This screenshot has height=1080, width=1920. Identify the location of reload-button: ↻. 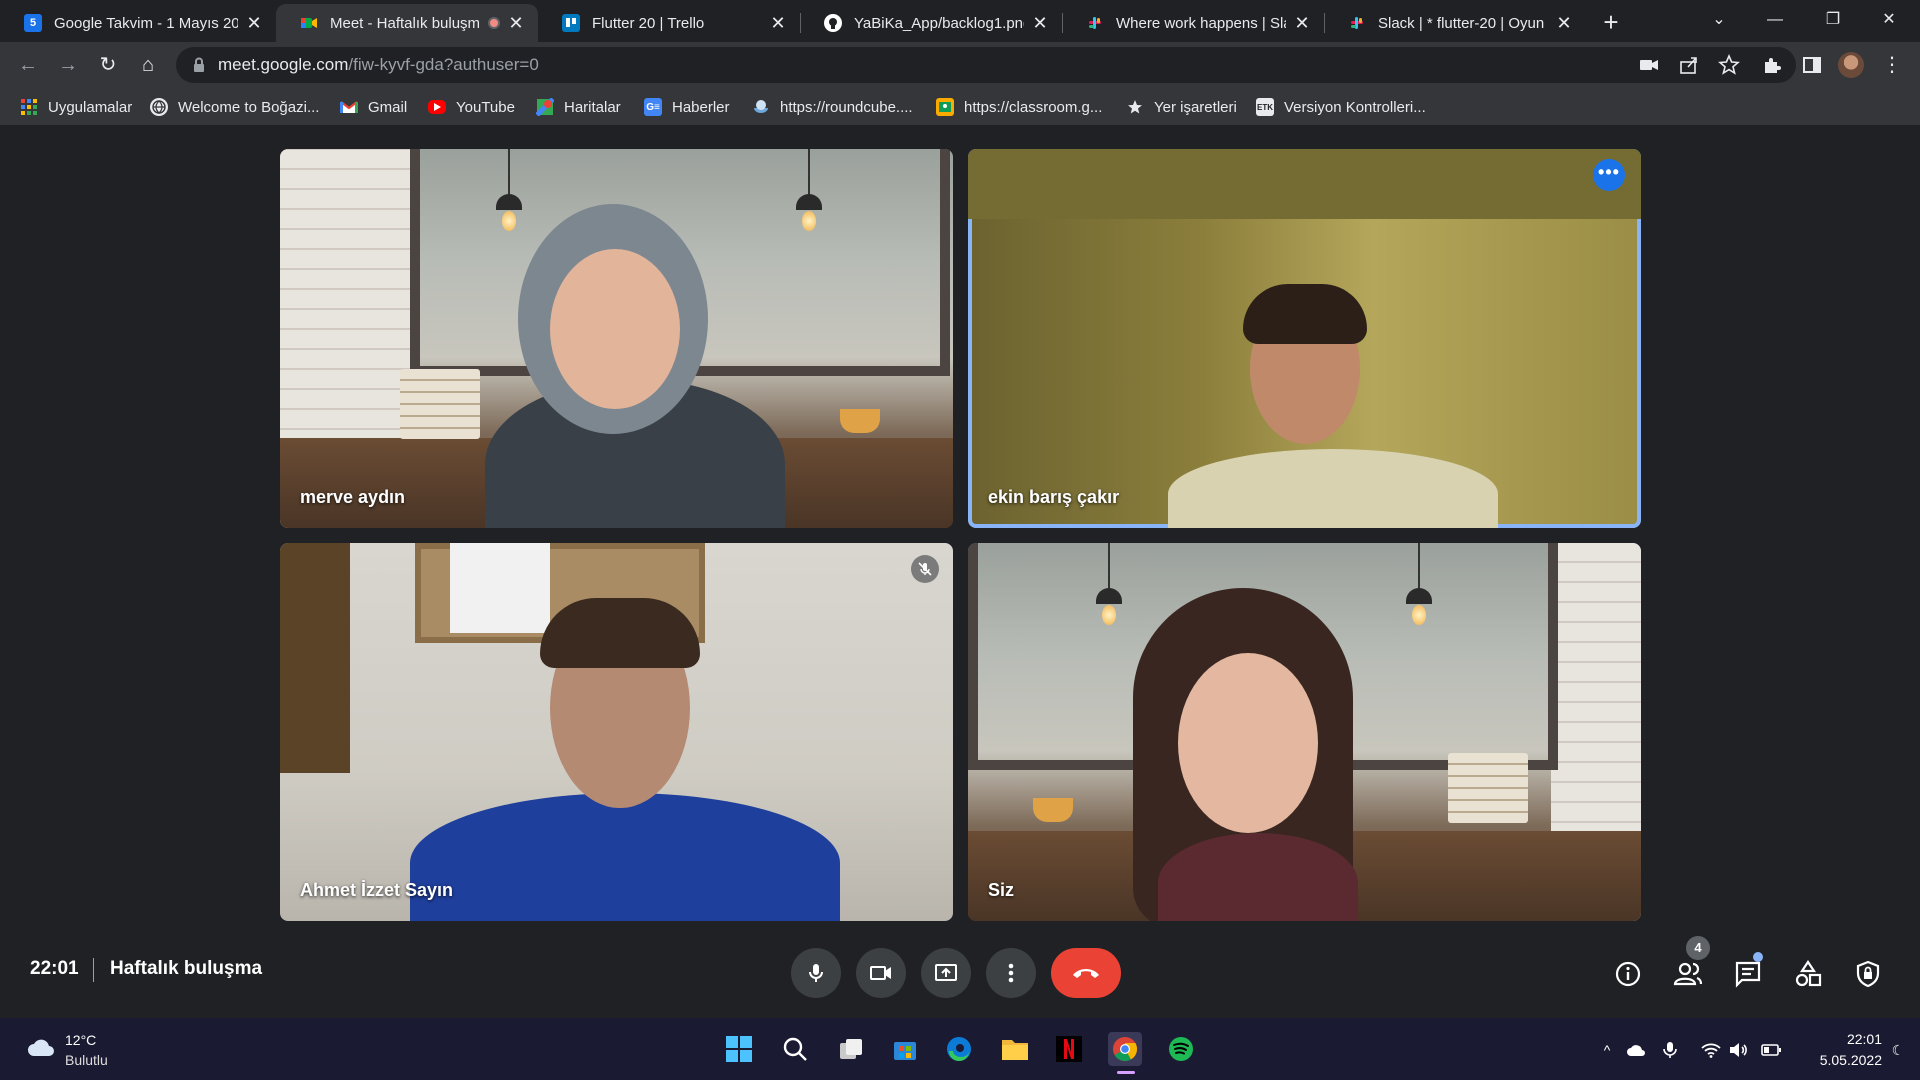
(108, 65).